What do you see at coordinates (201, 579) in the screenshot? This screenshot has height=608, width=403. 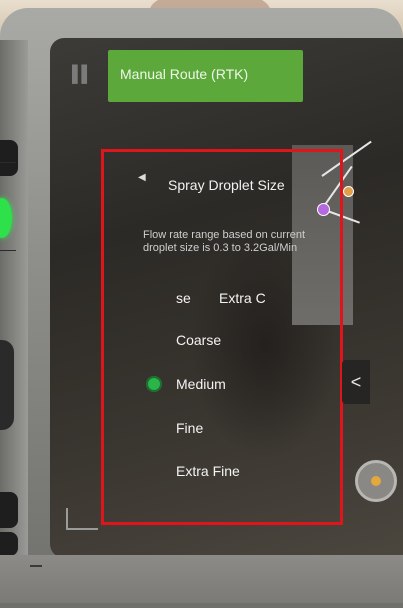 I see `bottom-bezel` at bounding box center [201, 579].